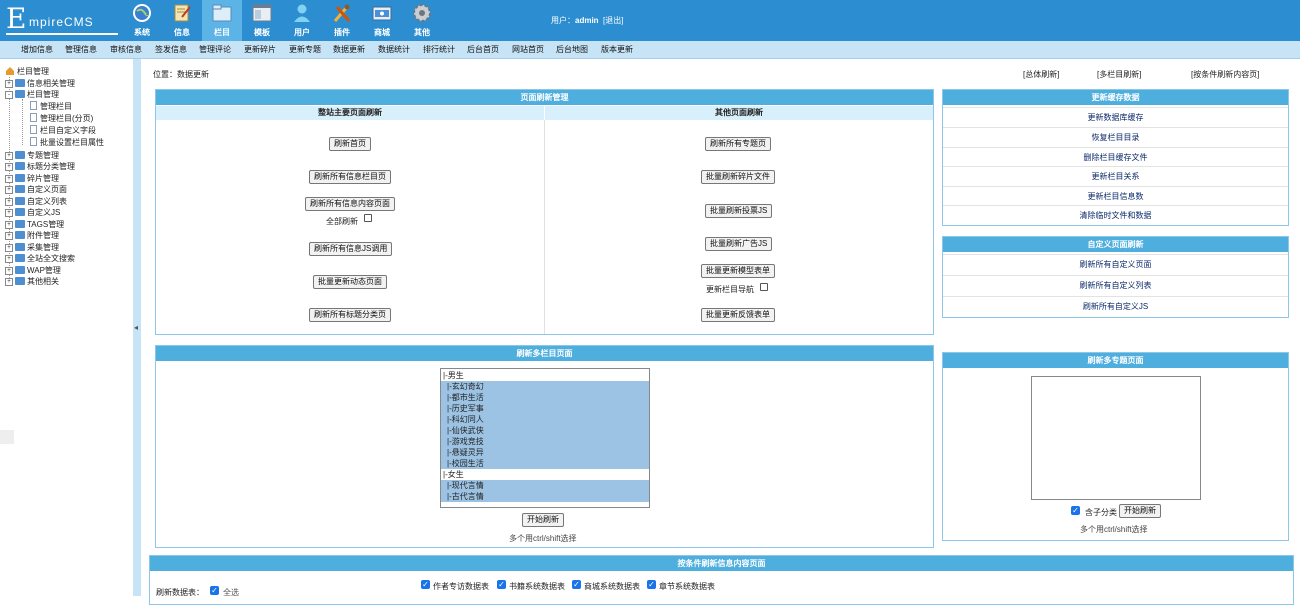 The image size is (1300, 605). I want to click on nav-template: 模板, so click(262, 20).